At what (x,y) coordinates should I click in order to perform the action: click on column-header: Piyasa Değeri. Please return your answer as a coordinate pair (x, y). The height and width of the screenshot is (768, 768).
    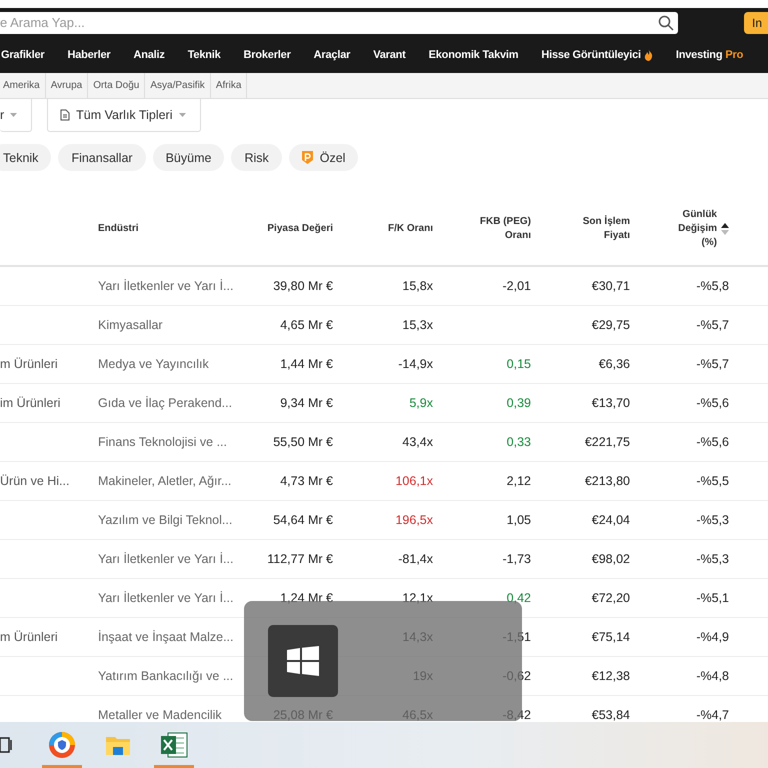
    Looking at the image, I should click on (300, 229).